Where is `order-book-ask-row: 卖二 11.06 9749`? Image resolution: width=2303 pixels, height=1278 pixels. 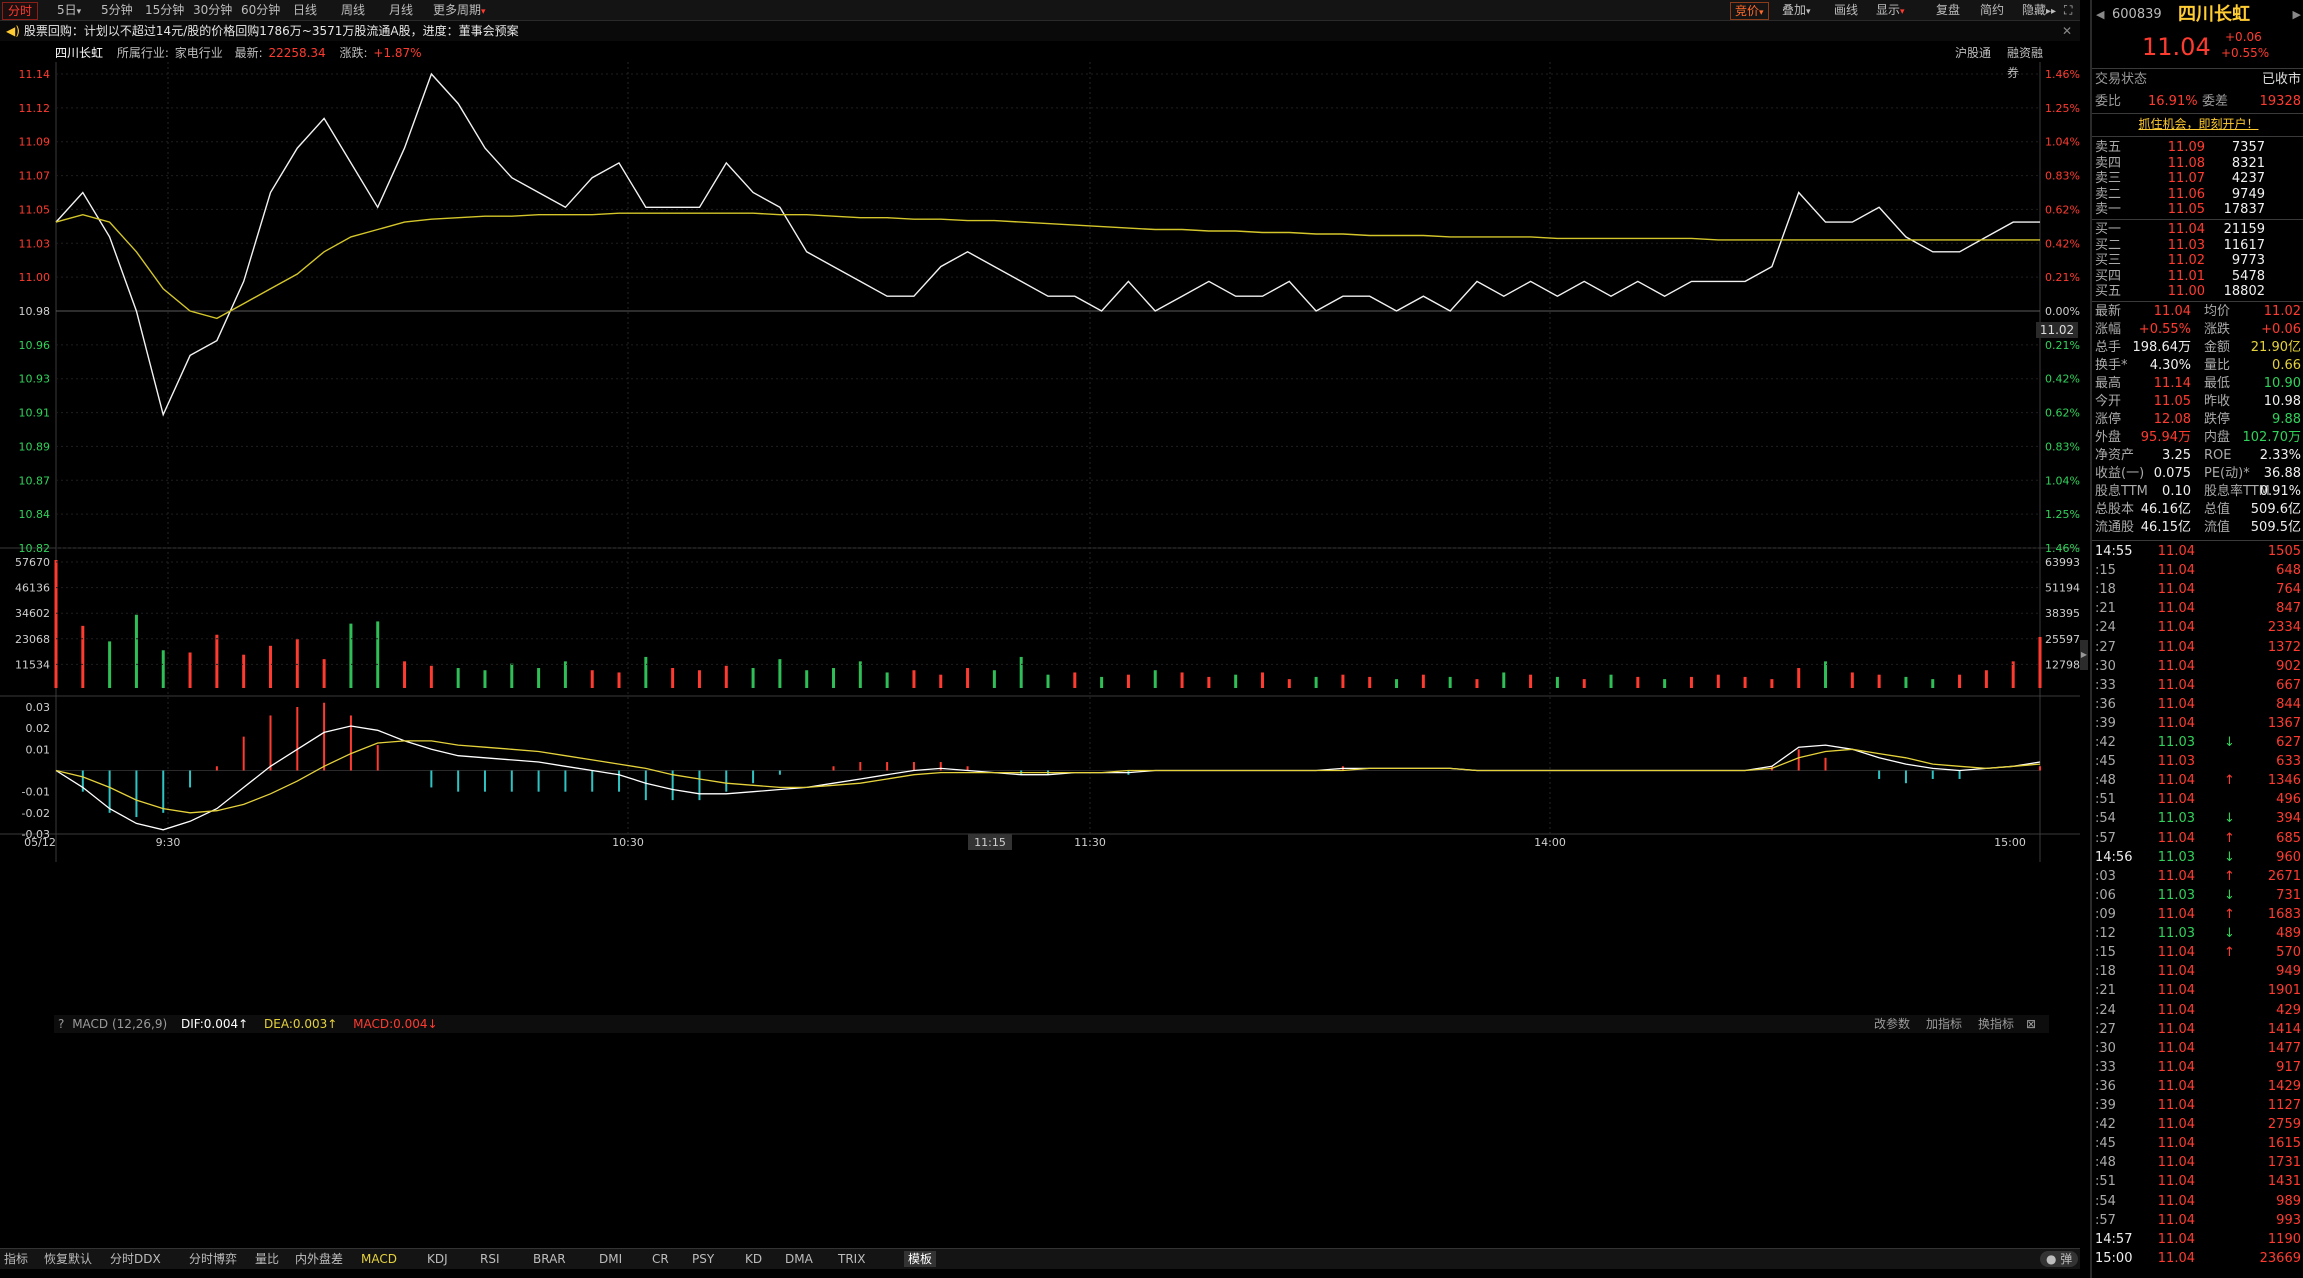 order-book-ask-row: 卖二 11.06 9749 is located at coordinates (2197, 195).